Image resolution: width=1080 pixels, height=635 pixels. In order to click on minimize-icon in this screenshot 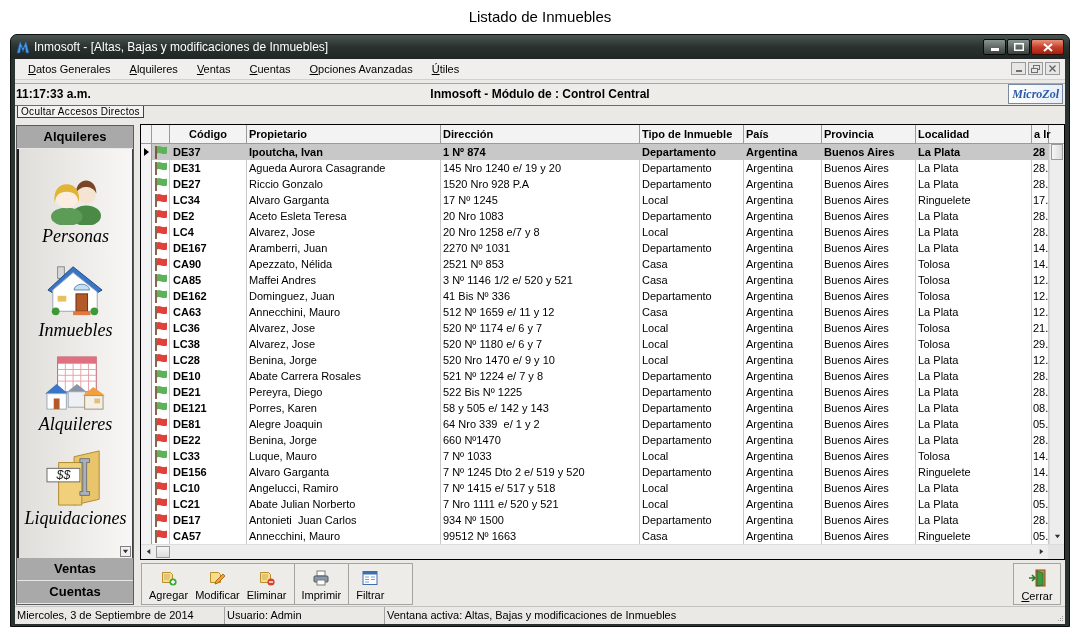, I will do `click(994, 49)`.